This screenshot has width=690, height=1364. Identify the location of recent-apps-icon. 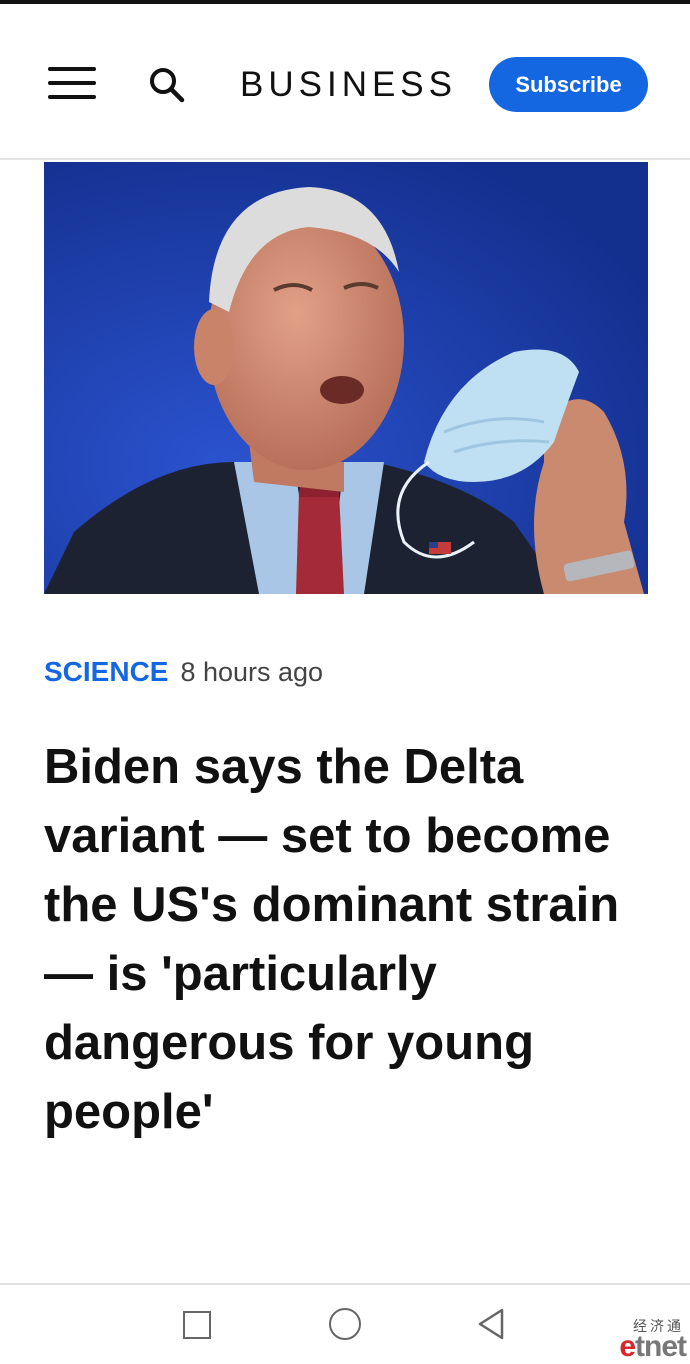
(197, 1325).